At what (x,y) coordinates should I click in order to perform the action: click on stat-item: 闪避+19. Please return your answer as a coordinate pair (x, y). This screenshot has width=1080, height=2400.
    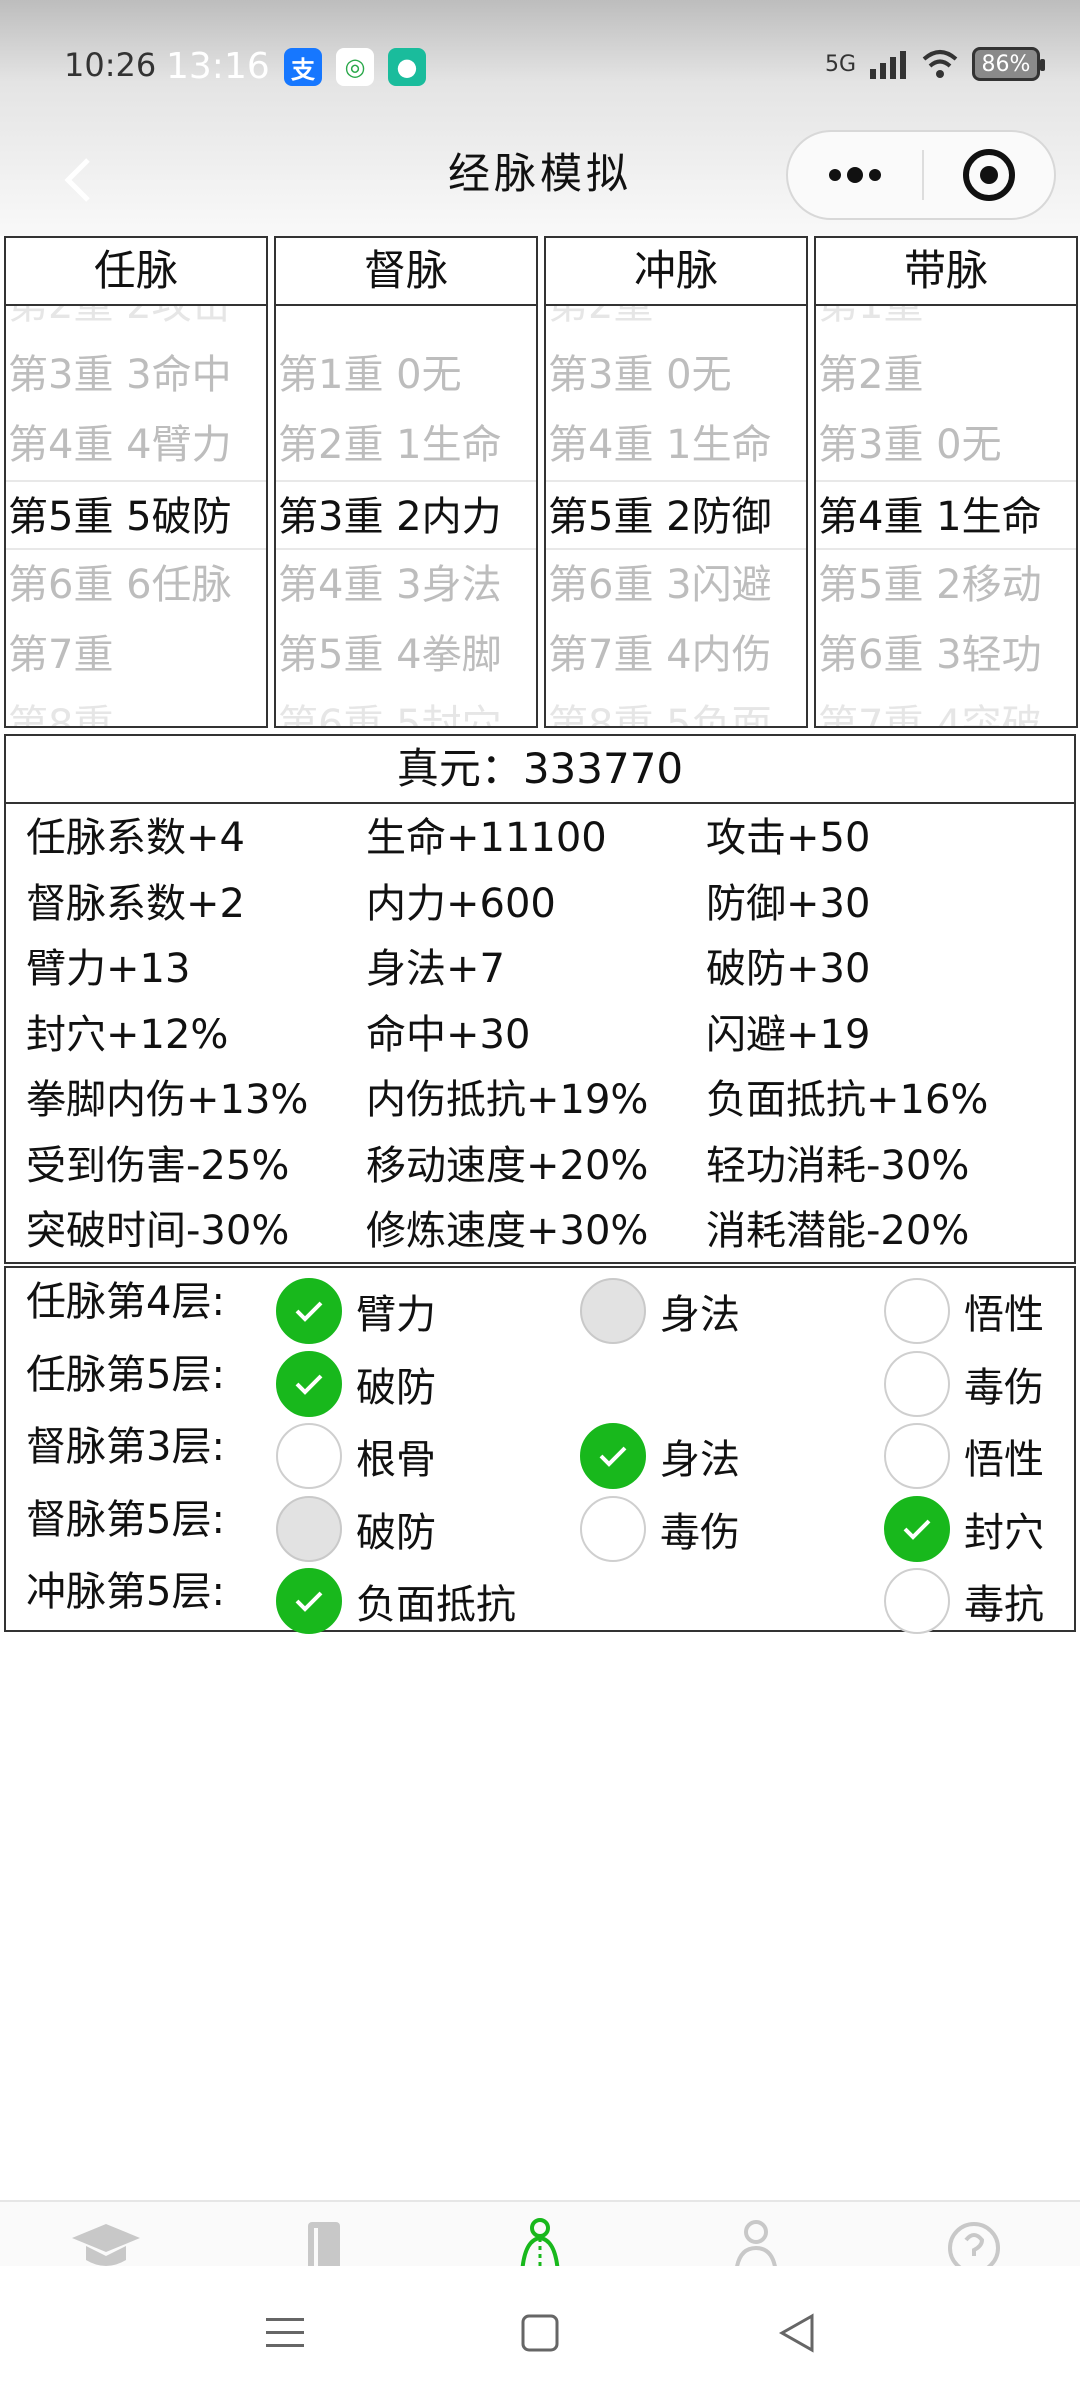
    Looking at the image, I should click on (788, 1034).